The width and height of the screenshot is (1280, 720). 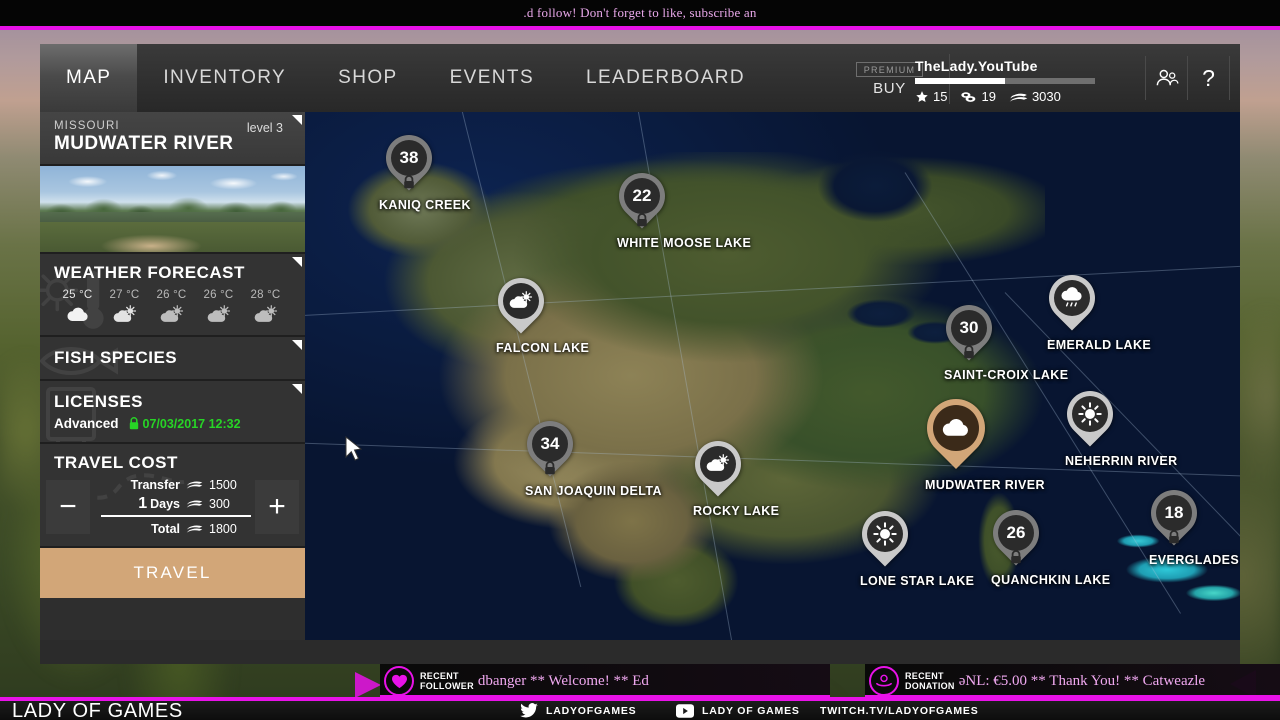 I want to click on donation-badge, so click(x=884, y=681).